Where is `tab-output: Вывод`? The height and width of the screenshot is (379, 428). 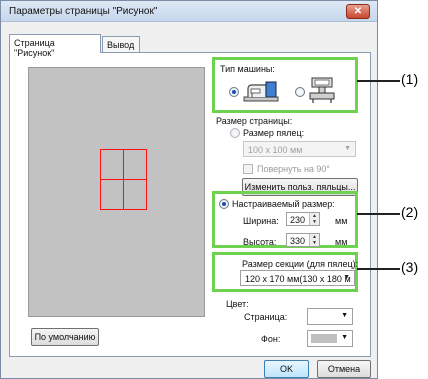
tab-output: Вывод is located at coordinates (121, 44).